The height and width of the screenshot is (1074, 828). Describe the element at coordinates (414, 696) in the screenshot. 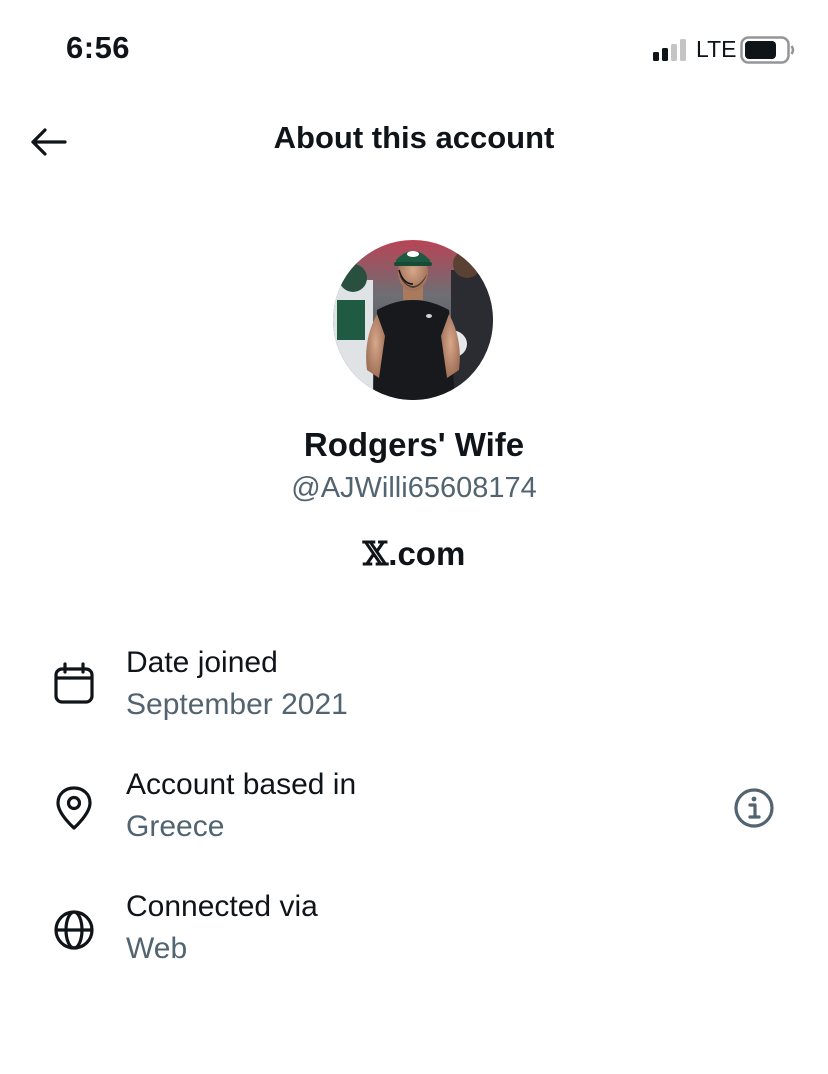

I see `date-joined-row: Date joined September 2021` at that location.